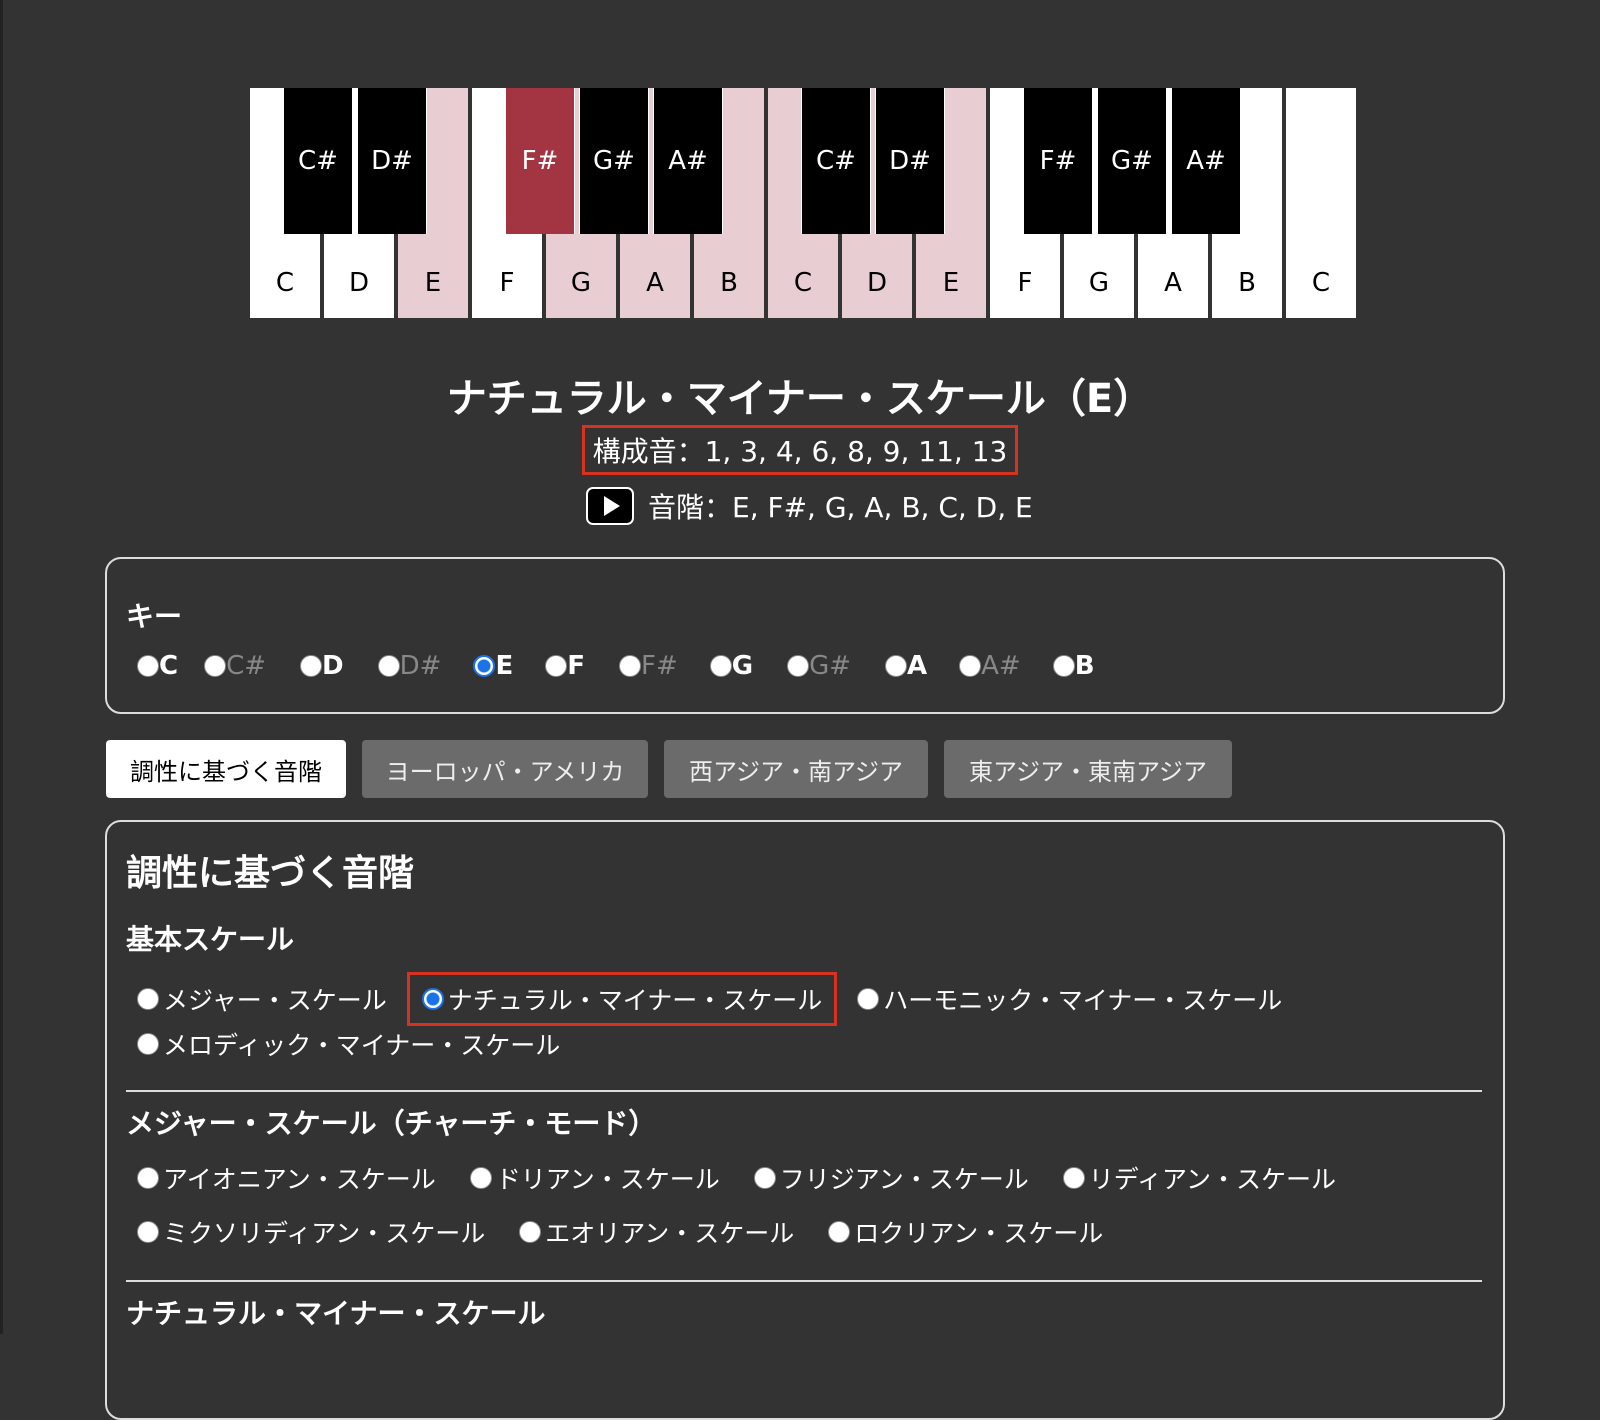 The image size is (1600, 1420). I want to click on key-option-d-sharp: D#, so click(409, 666).